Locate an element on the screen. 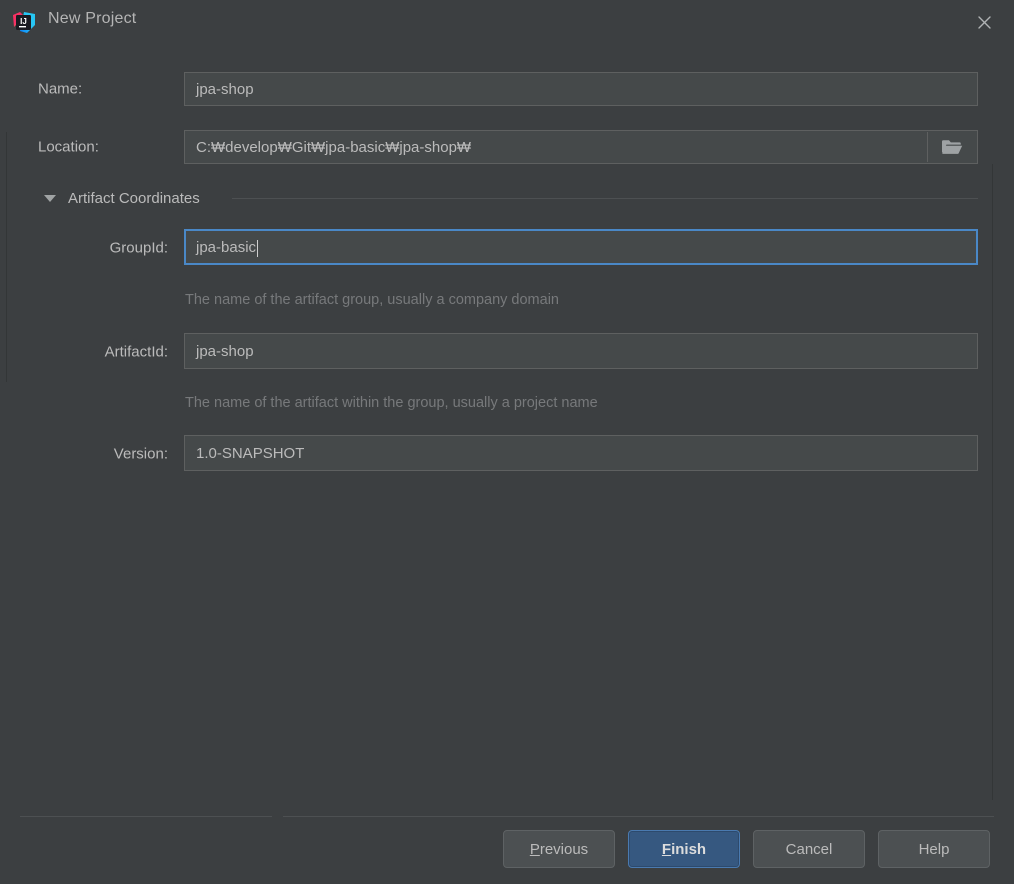 The image size is (1014, 884). previous-button-label: revious is located at coordinates (564, 849).